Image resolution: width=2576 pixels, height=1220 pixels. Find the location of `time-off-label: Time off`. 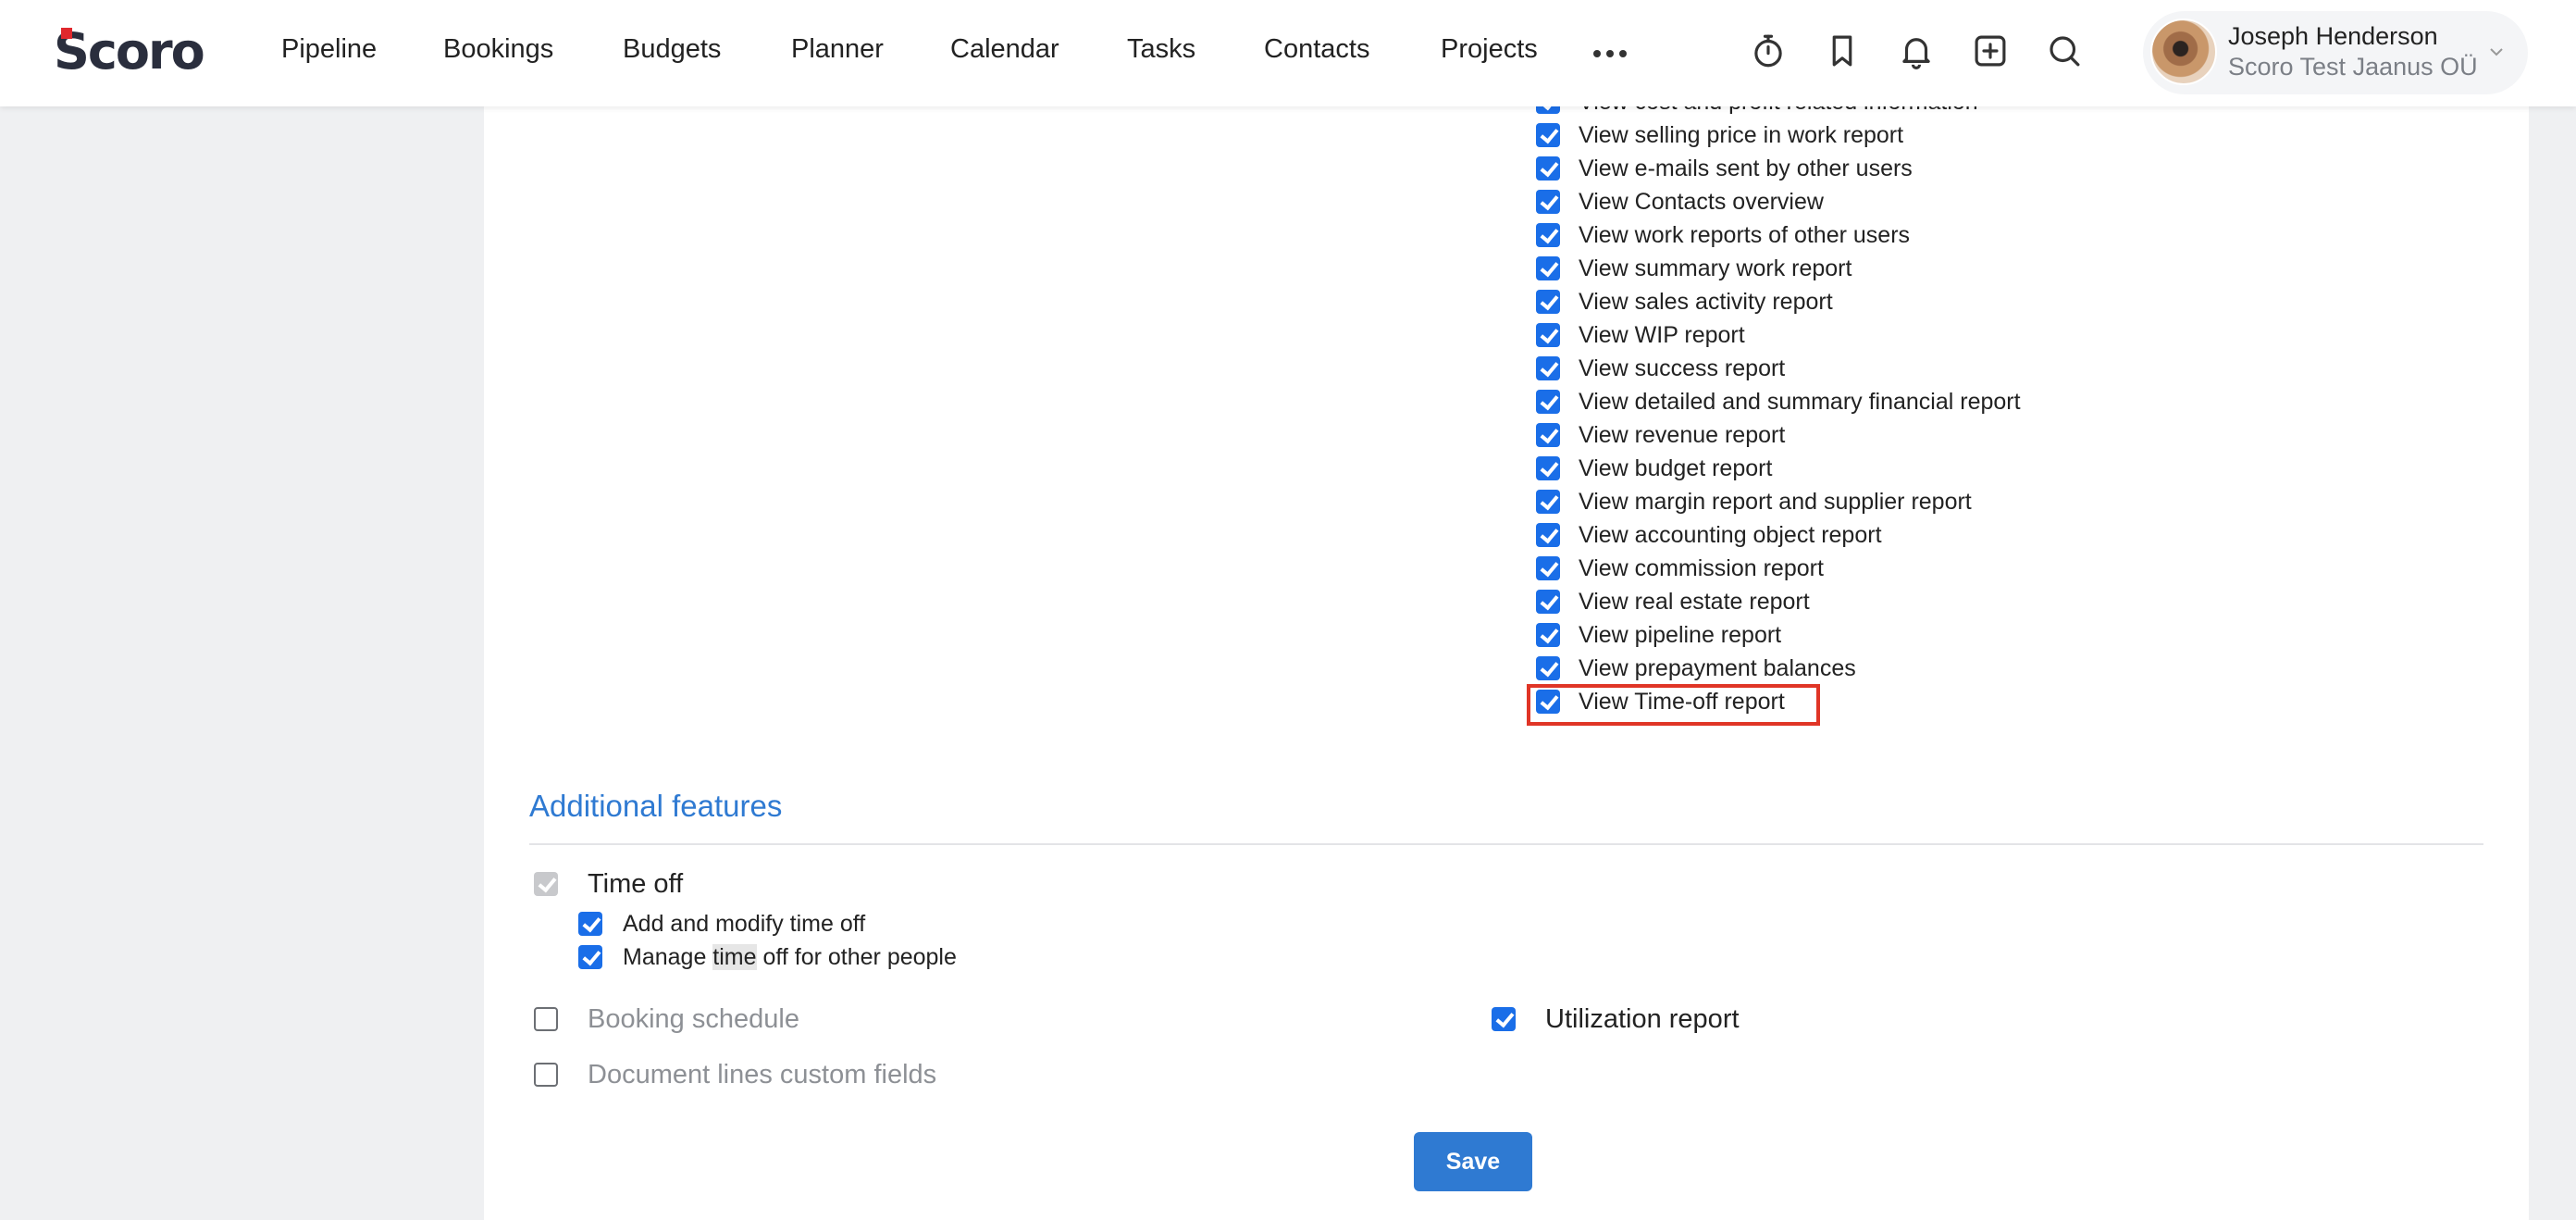

time-off-label: Time off is located at coordinates (636, 883).